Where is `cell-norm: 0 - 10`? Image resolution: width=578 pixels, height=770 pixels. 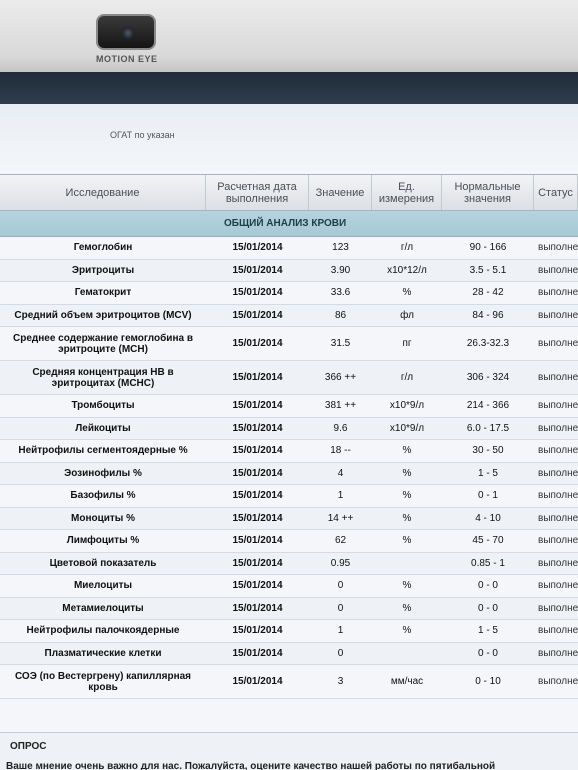
cell-norm: 0 - 10 is located at coordinates (488, 681).